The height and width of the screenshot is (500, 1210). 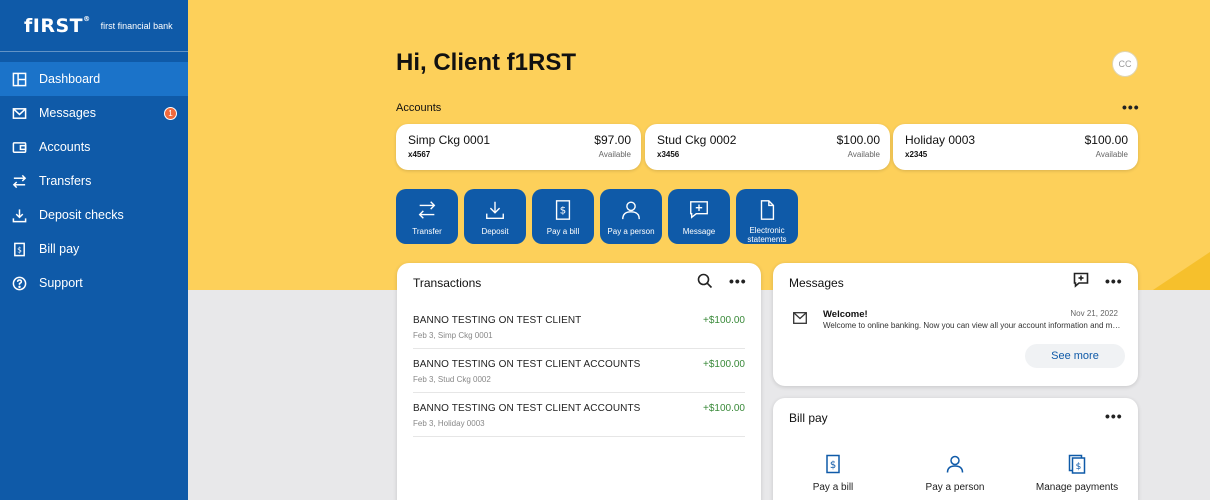 What do you see at coordinates (427, 216) in the screenshot?
I see `transfer-button: Transfer` at bounding box center [427, 216].